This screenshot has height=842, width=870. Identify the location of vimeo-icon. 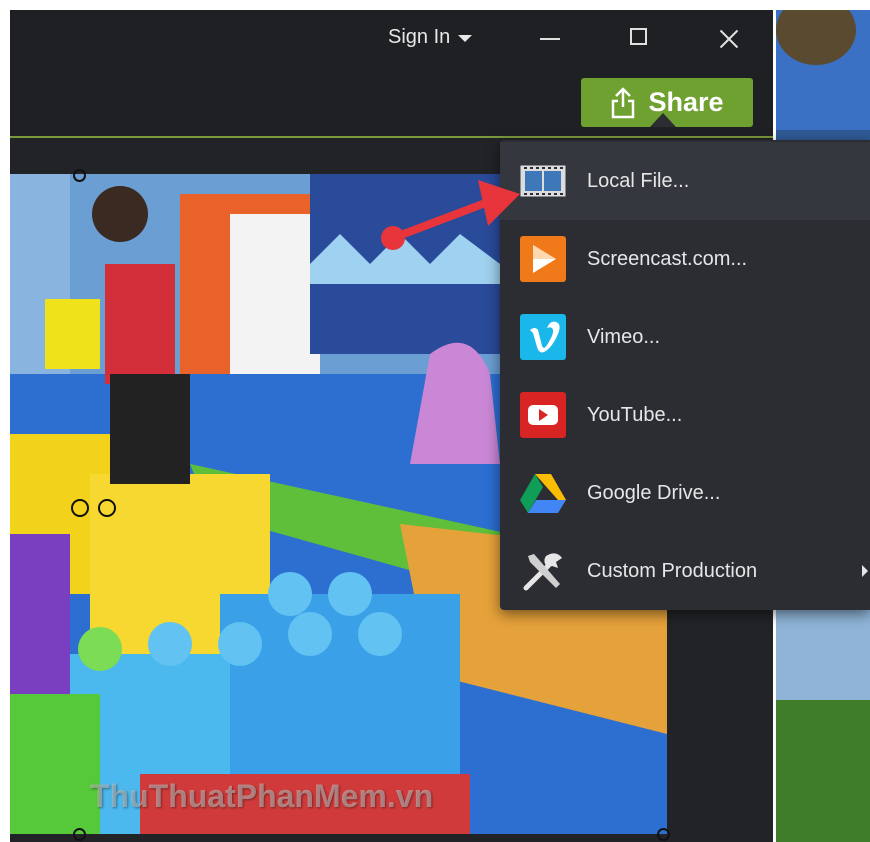
(543, 337).